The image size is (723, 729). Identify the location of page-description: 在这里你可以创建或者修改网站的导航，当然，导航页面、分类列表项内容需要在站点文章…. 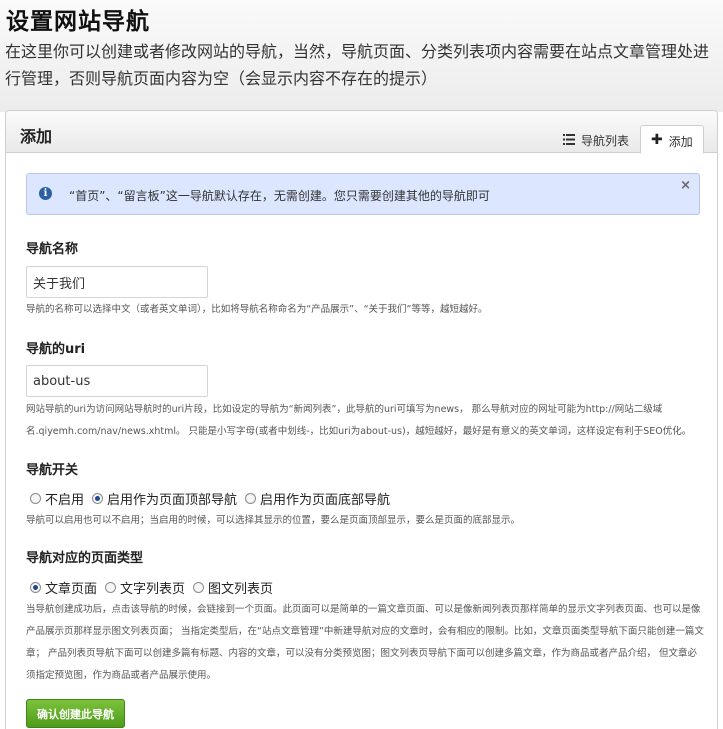
(357, 65).